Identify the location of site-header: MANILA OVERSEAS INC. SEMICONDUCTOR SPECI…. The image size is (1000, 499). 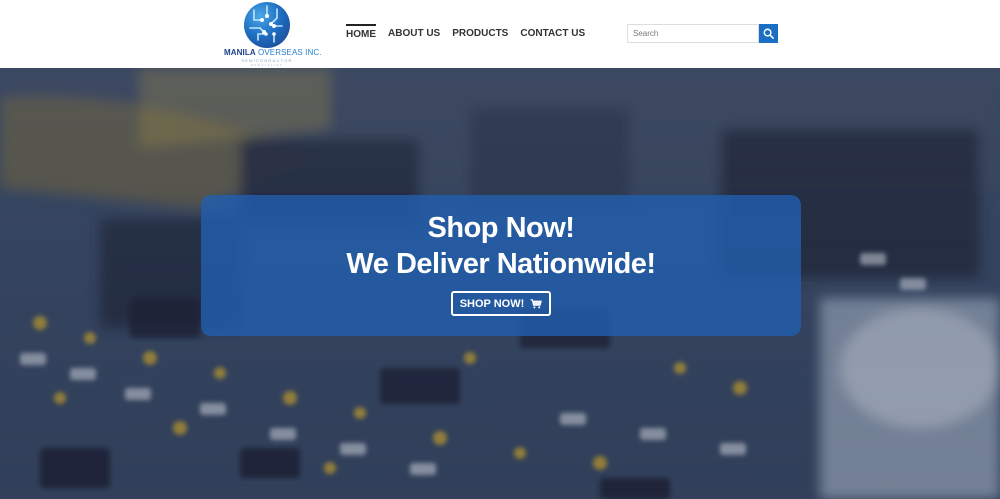
(500, 34).